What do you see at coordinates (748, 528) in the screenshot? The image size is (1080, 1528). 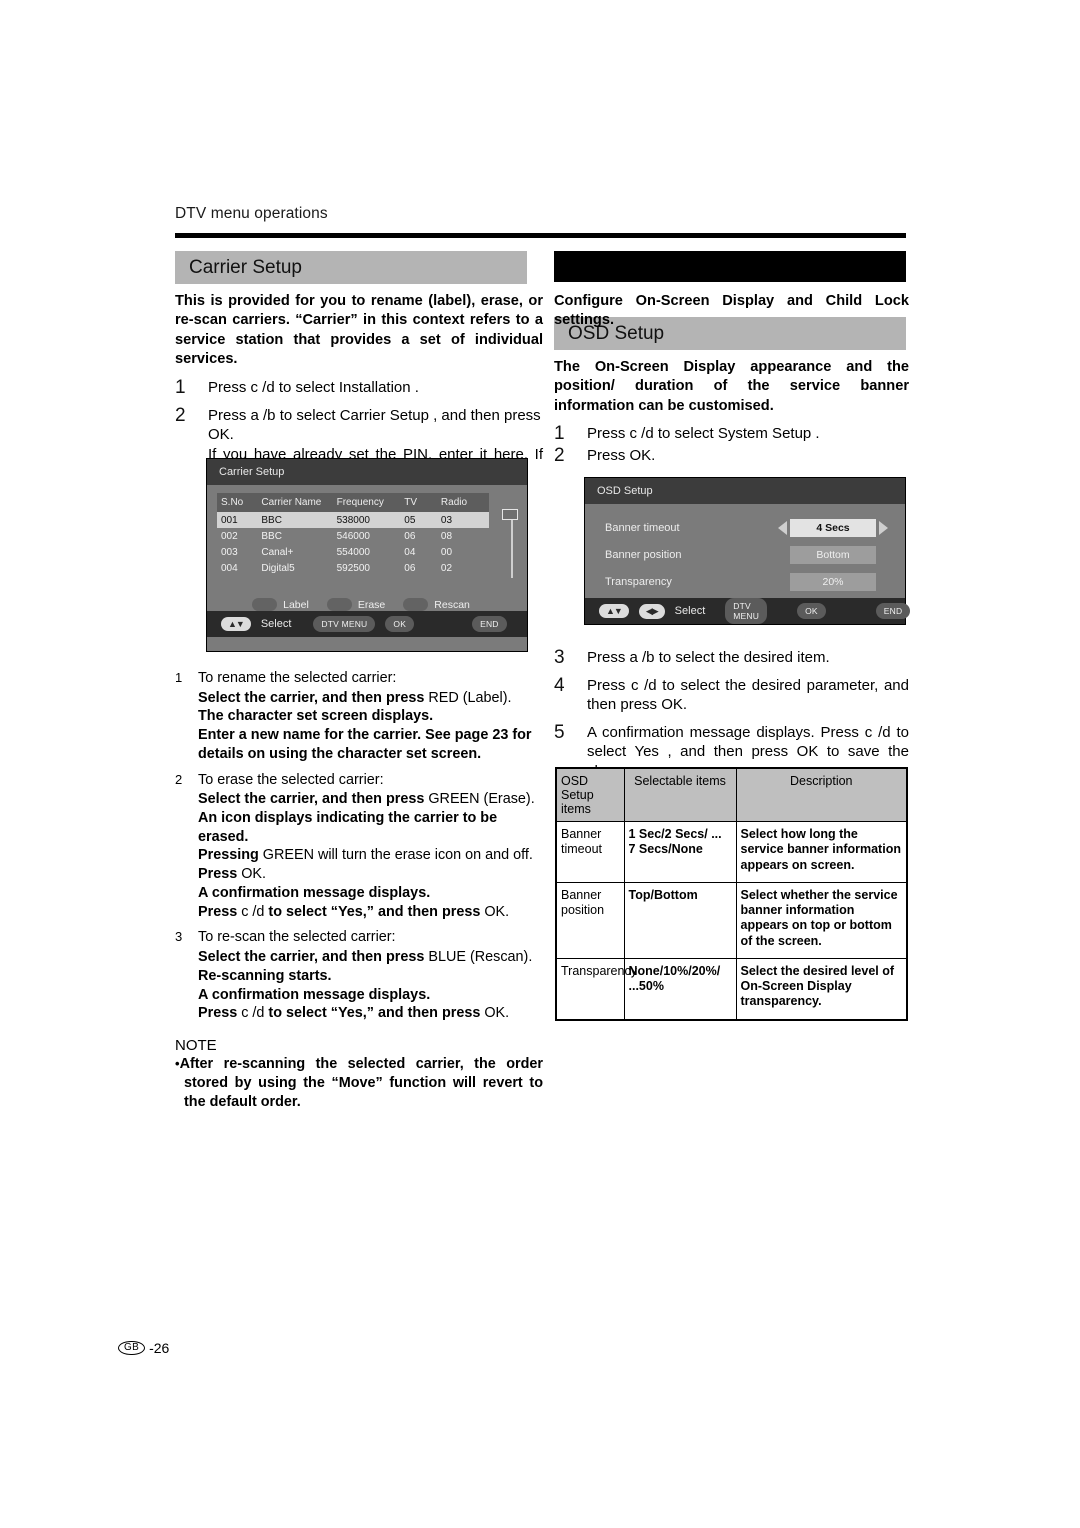 I see `osd-row-banner-timeout: Banner timeout 4 Secs` at bounding box center [748, 528].